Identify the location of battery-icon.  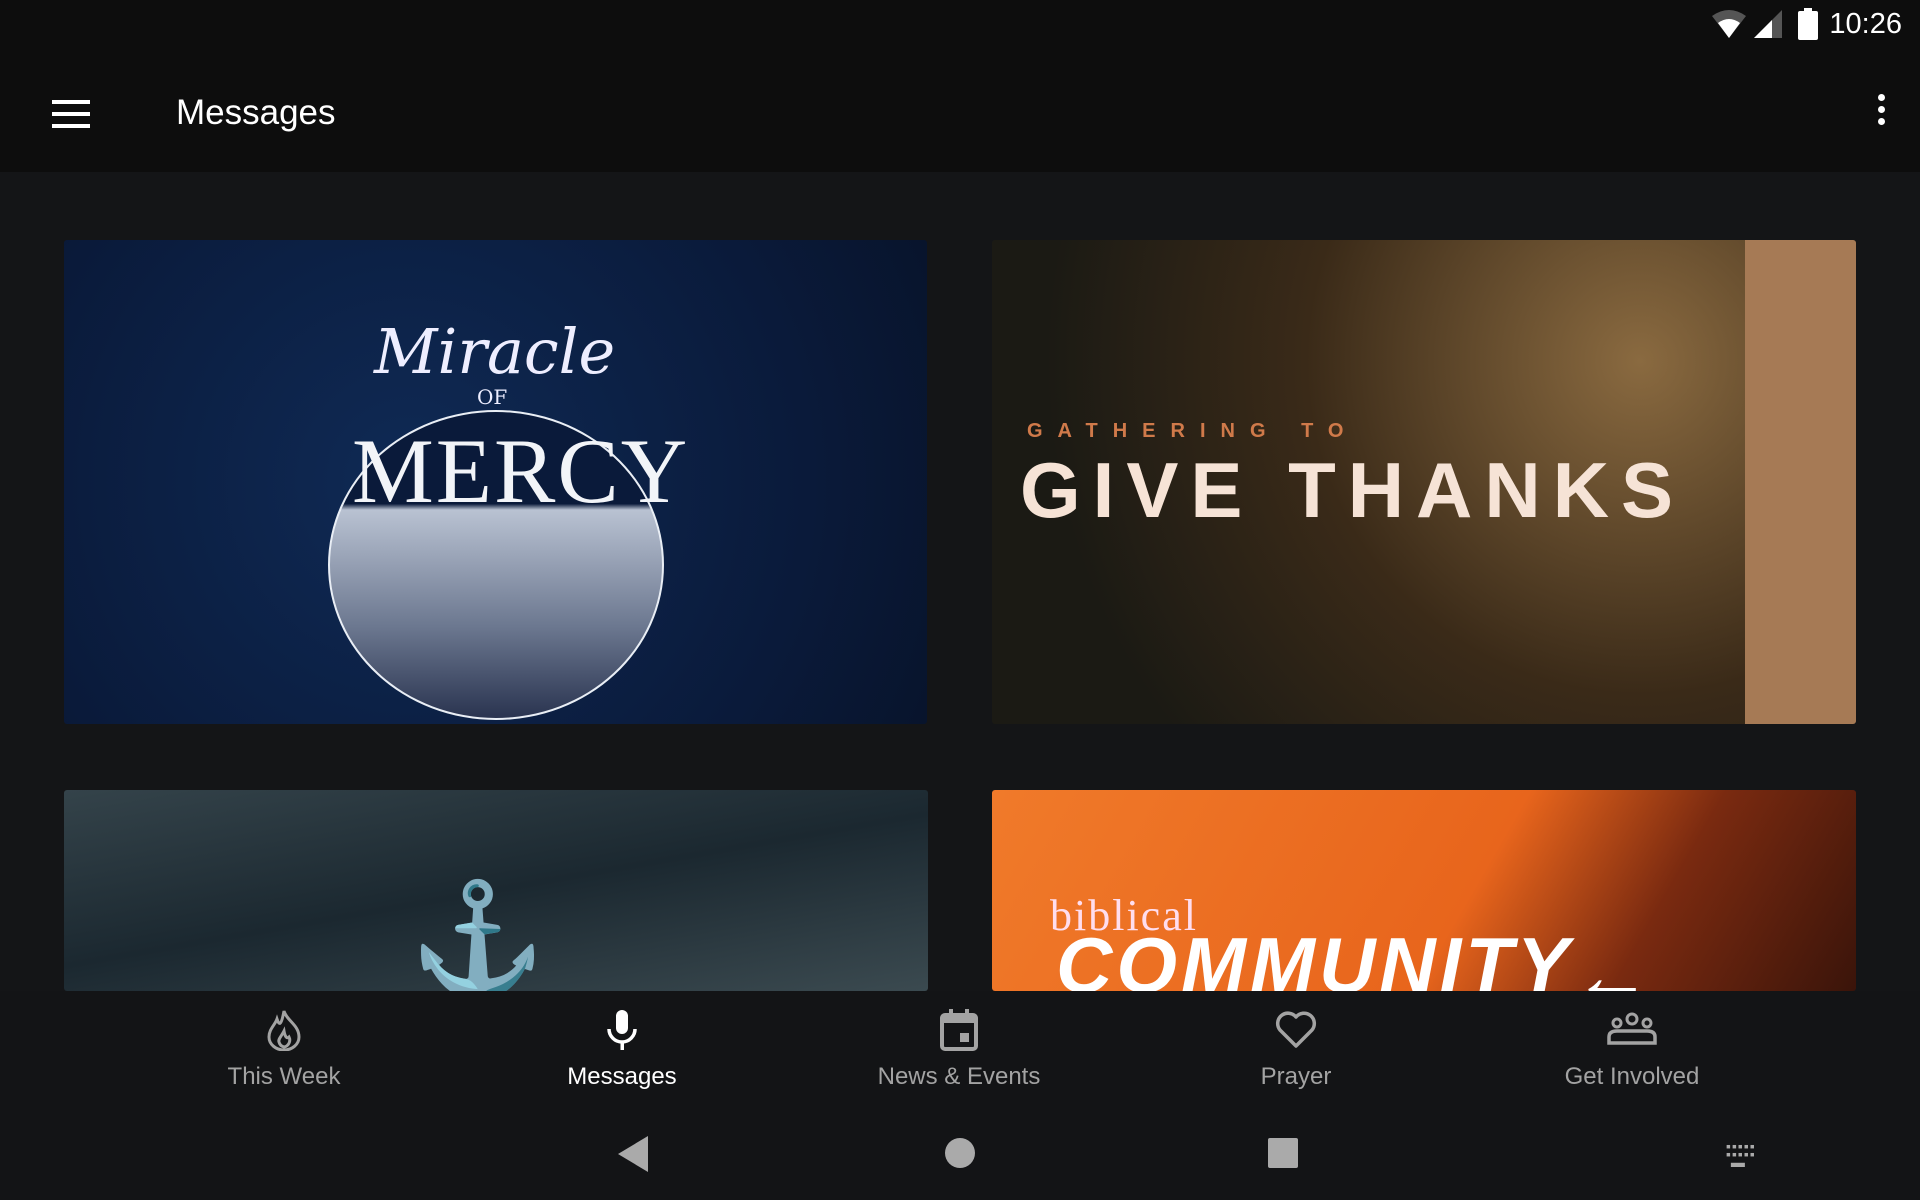
(1808, 24).